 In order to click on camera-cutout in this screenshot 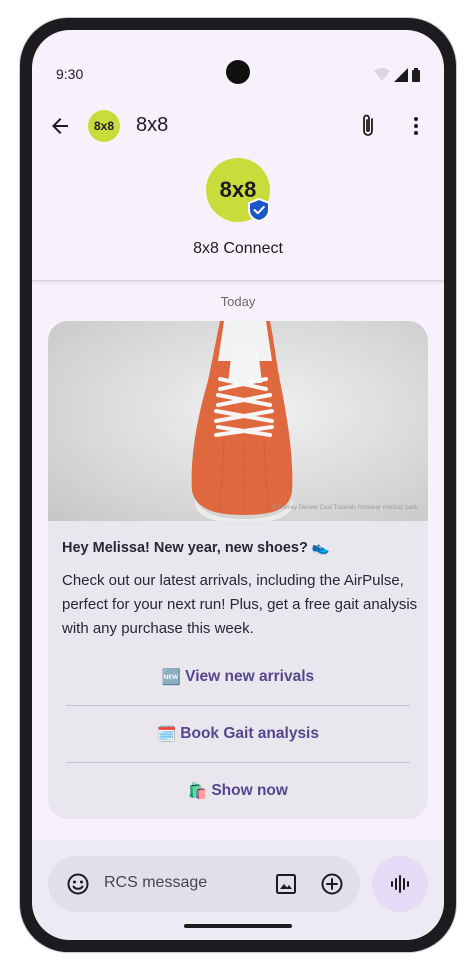, I will do `click(238, 72)`.